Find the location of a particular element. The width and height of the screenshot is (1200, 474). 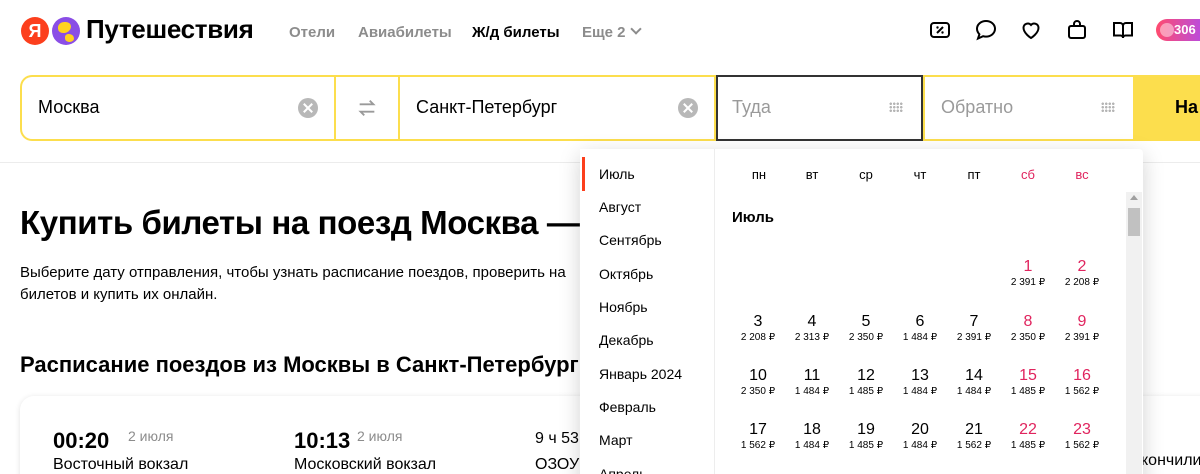

to-field: Санкт-Петербург is located at coordinates (557, 108).